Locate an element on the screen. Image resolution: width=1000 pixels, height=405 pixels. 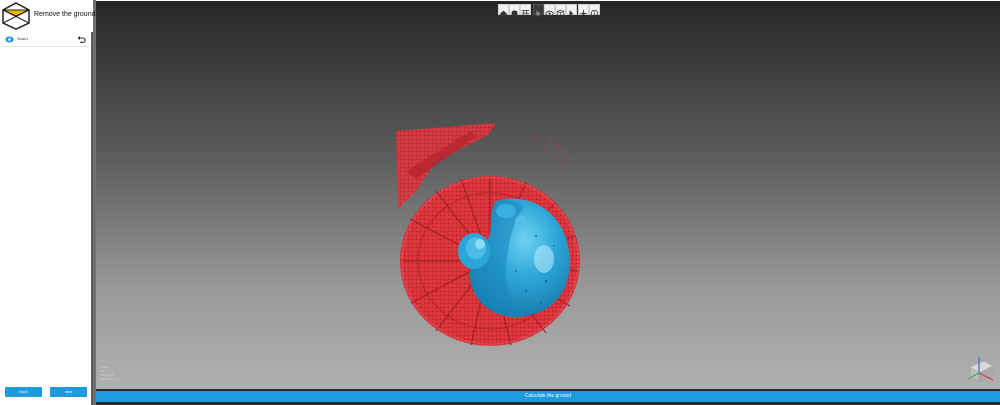
next-button: next is located at coordinates (68, 392).